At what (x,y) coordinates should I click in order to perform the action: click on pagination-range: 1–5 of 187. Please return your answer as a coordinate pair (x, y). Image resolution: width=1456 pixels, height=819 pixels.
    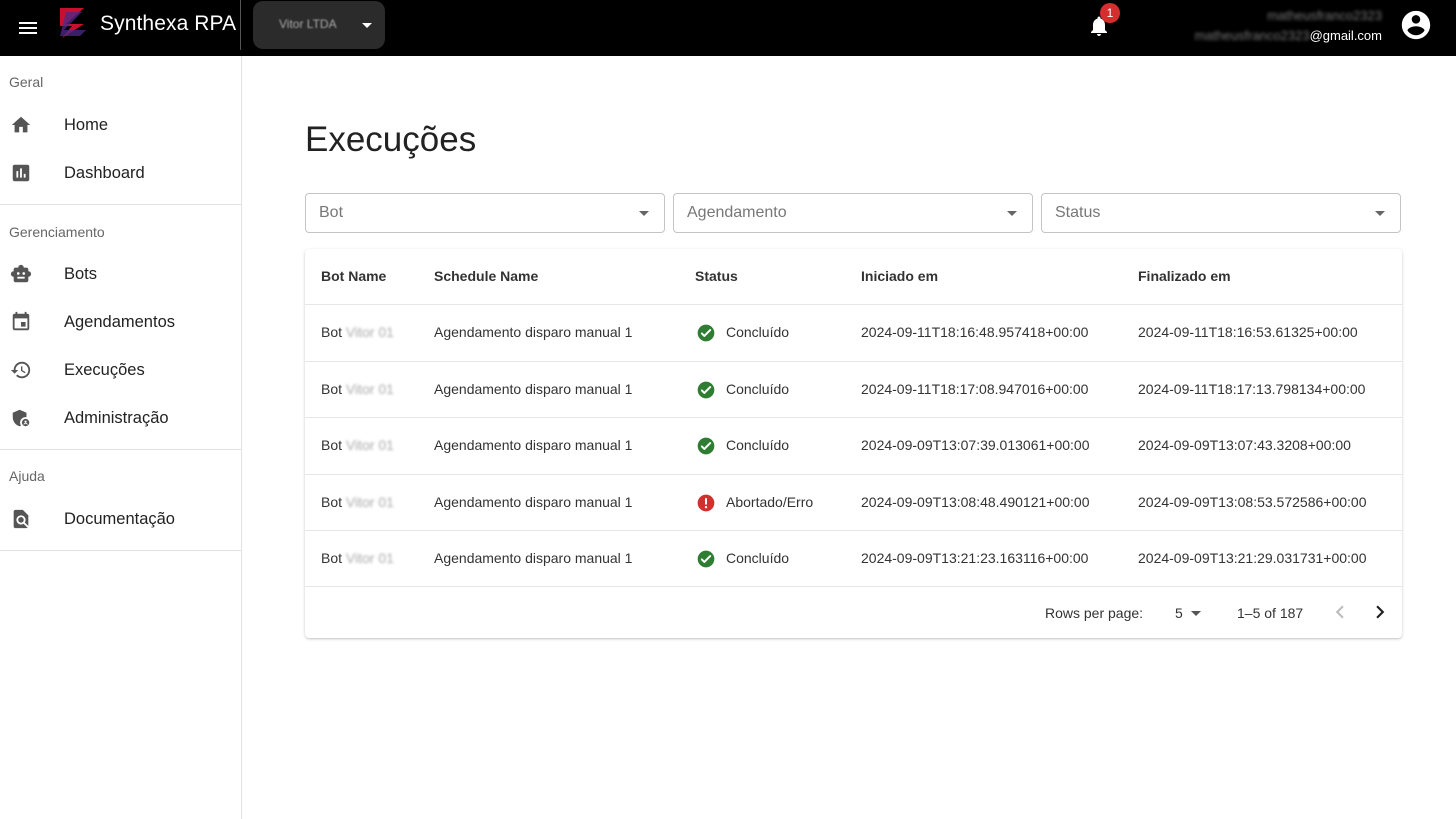
    Looking at the image, I should click on (1270, 613).